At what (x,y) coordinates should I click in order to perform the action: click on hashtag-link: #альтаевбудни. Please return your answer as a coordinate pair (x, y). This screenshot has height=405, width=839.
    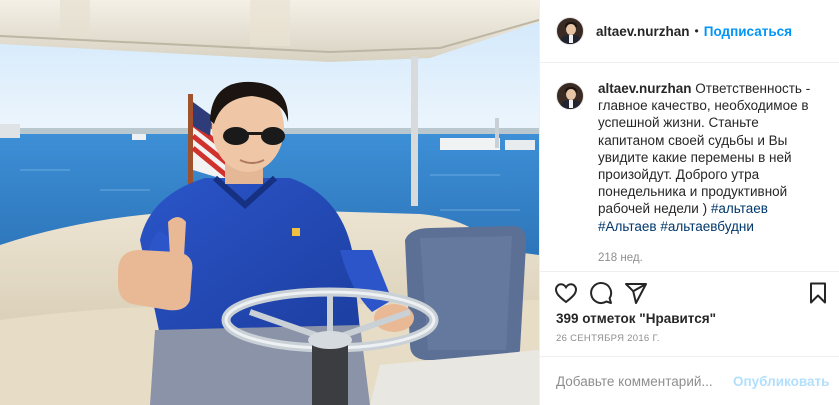
    Looking at the image, I should click on (707, 226).